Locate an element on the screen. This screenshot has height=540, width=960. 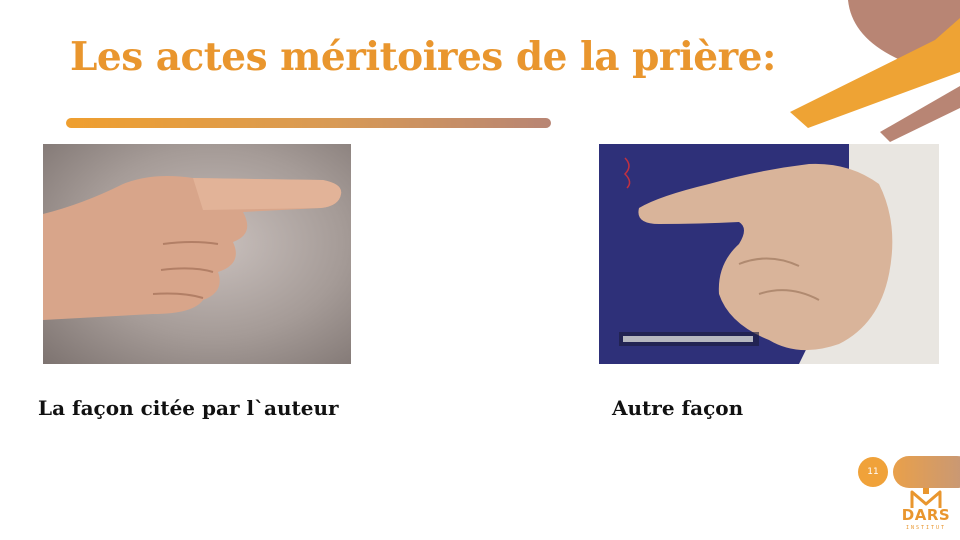
page-number: 11 is located at coordinates (873, 472).